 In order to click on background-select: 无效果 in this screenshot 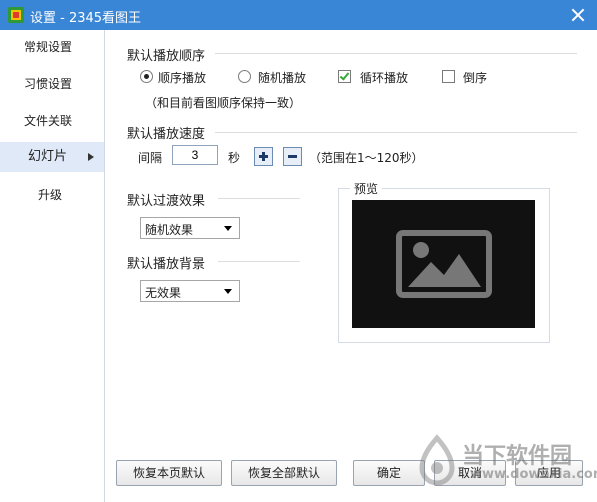, I will do `click(190, 291)`.